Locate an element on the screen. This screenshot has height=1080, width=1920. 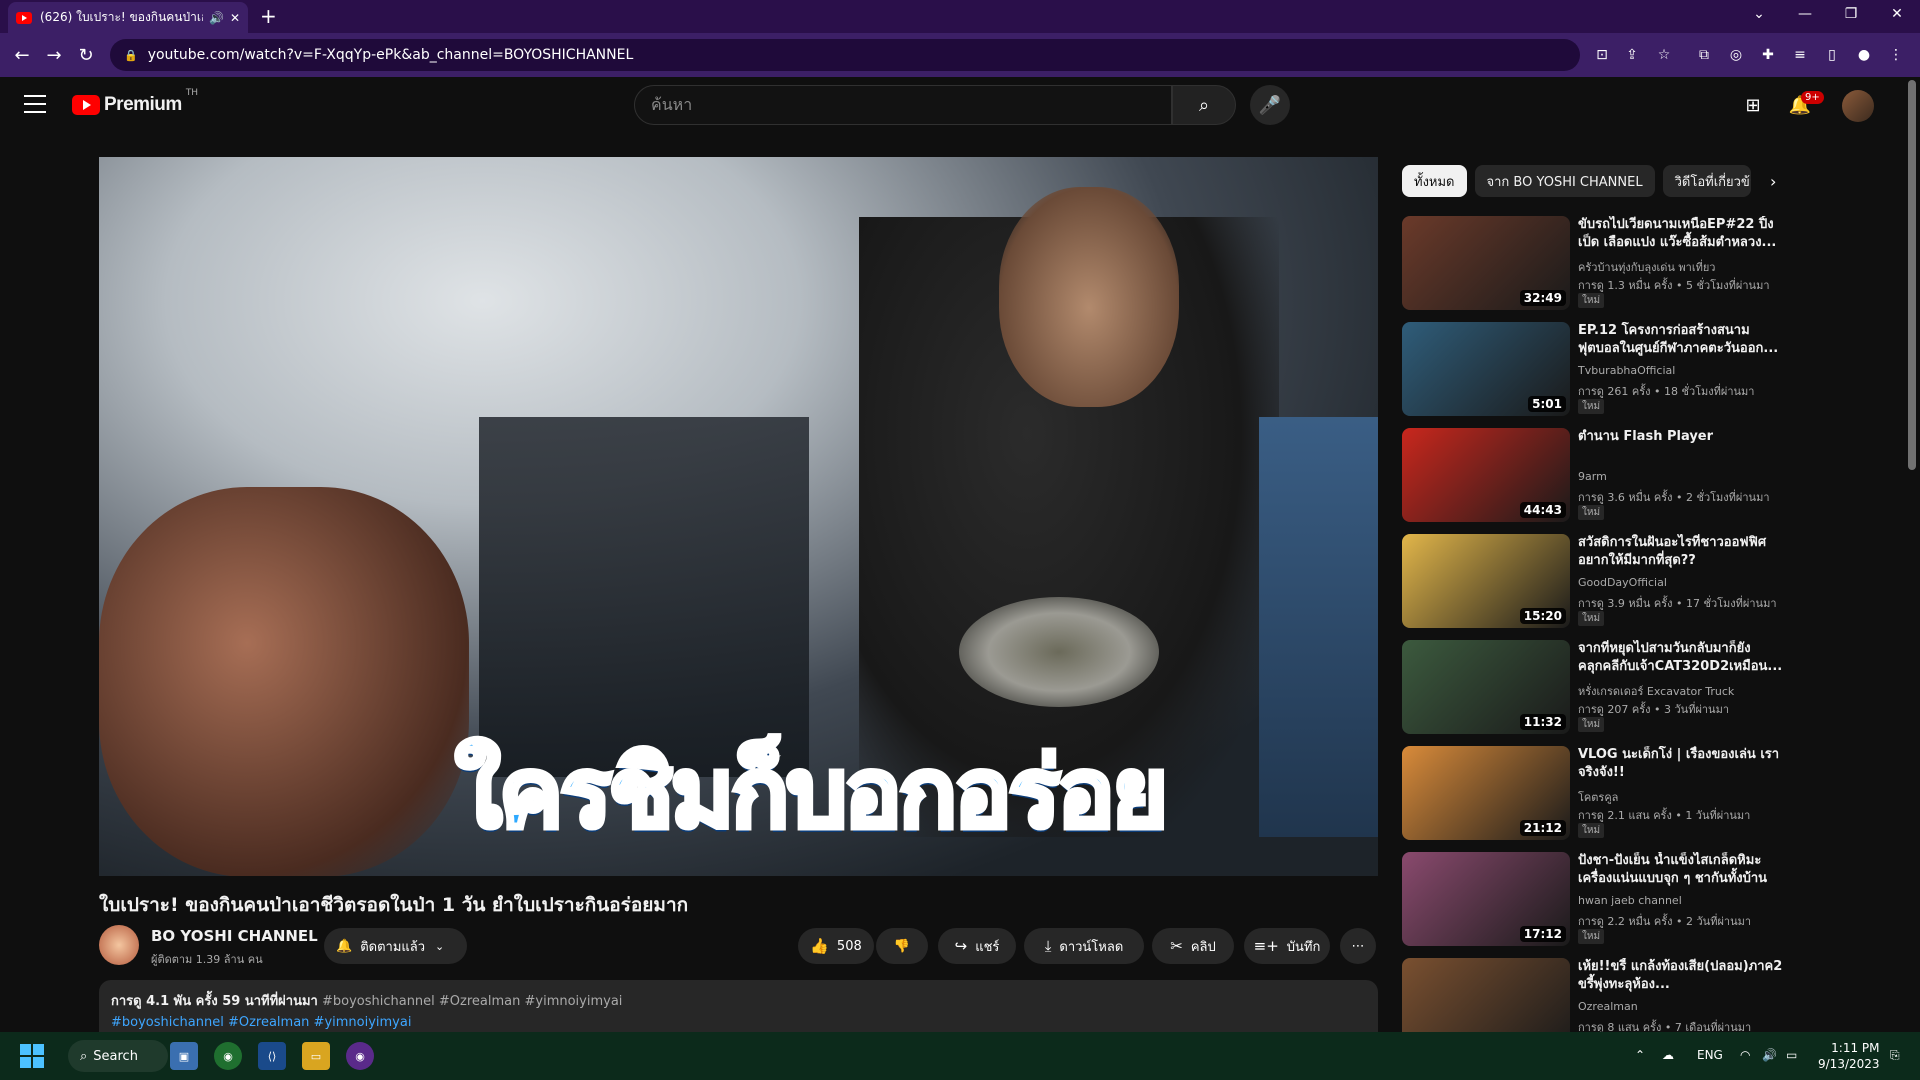
system-clock: 1:11 PM 9/13/2023 is located at coordinates (1849, 1056).